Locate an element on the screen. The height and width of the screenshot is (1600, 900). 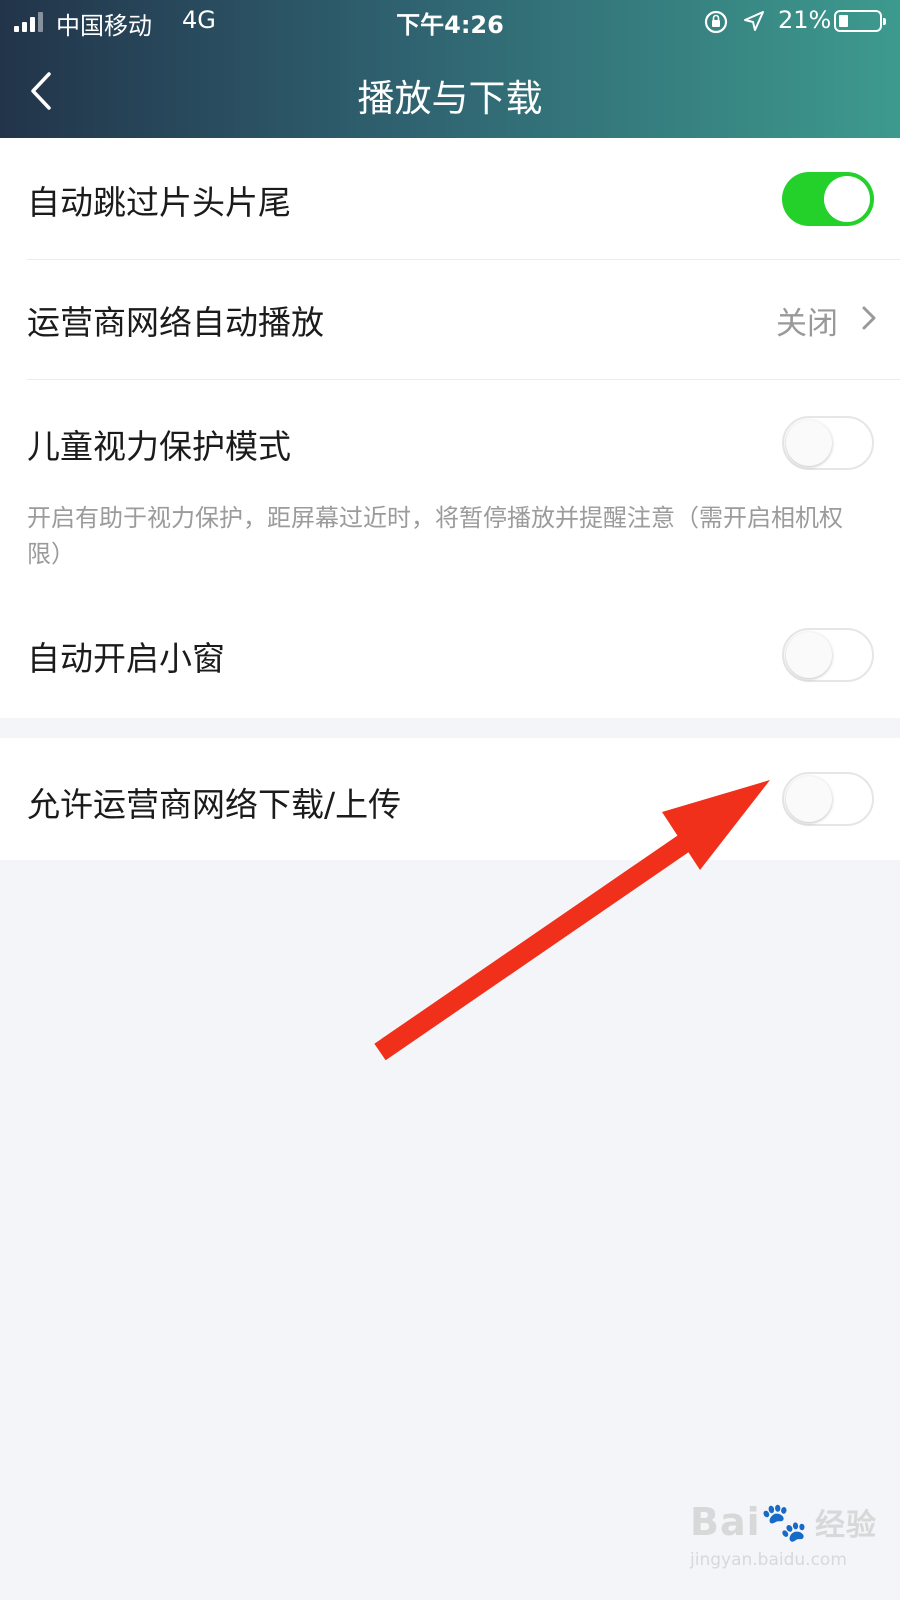
child-eye-care-toggle is located at coordinates (828, 443).